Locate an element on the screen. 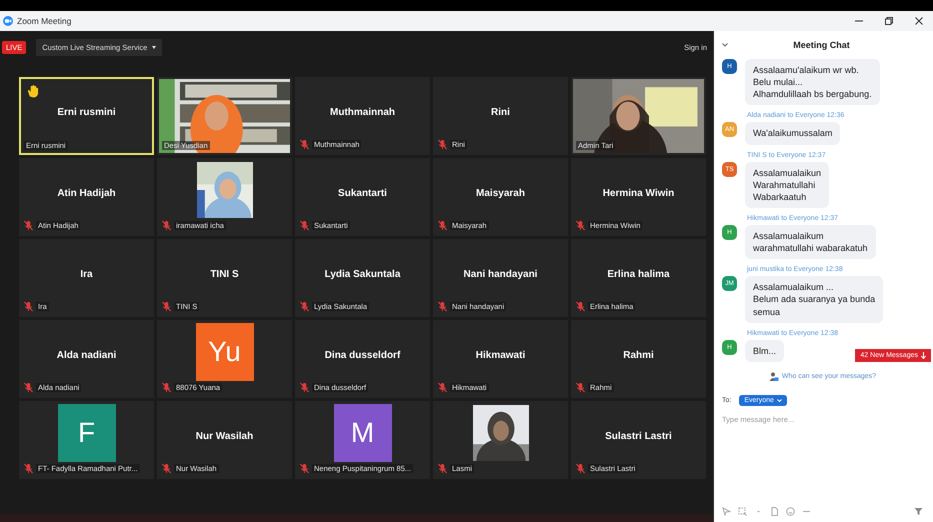  participant-name: Hermina Wiwin is located at coordinates (638, 193).